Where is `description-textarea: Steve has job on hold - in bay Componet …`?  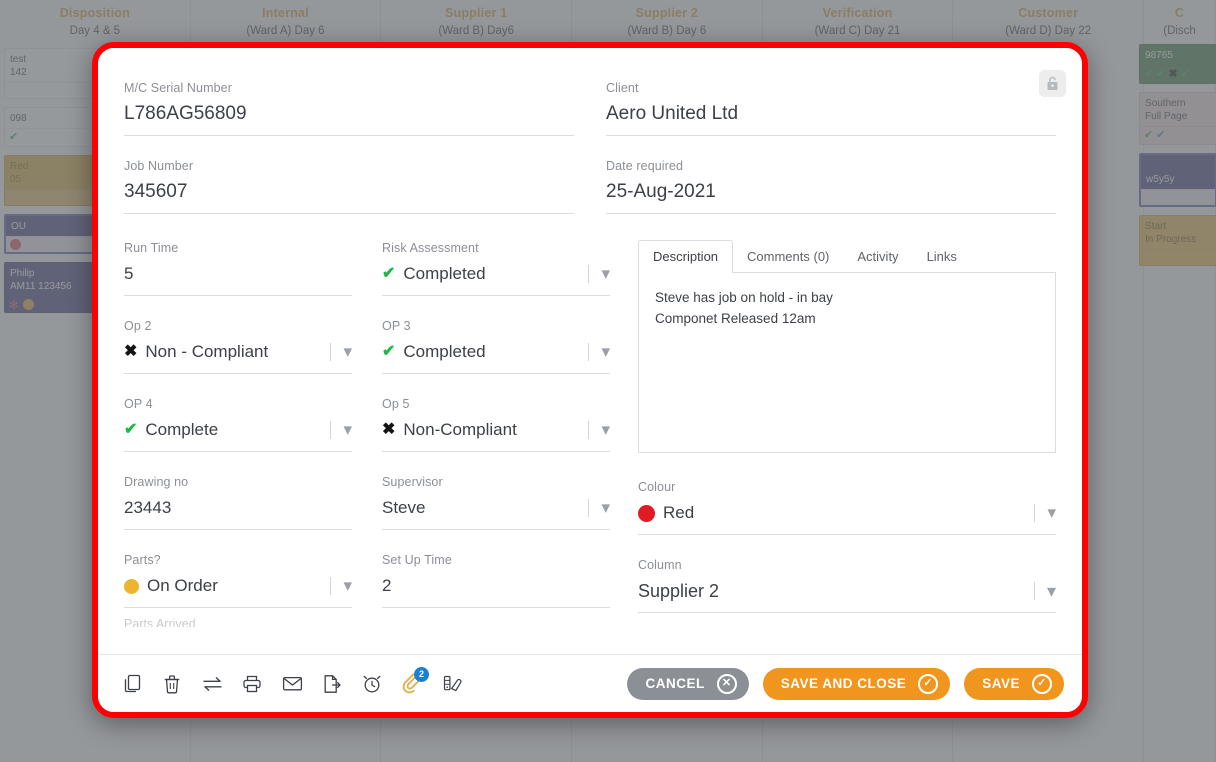 description-textarea: Steve has job on hold - in bay Componet … is located at coordinates (847, 363).